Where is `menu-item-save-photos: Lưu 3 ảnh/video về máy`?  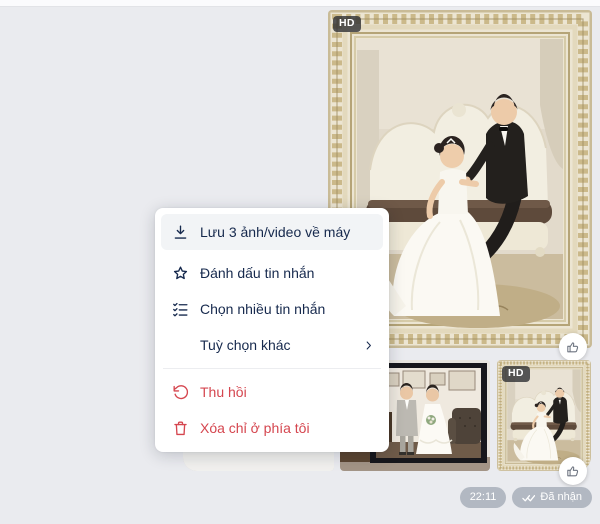 menu-item-save-photos: Lưu 3 ảnh/video về máy is located at coordinates (272, 232).